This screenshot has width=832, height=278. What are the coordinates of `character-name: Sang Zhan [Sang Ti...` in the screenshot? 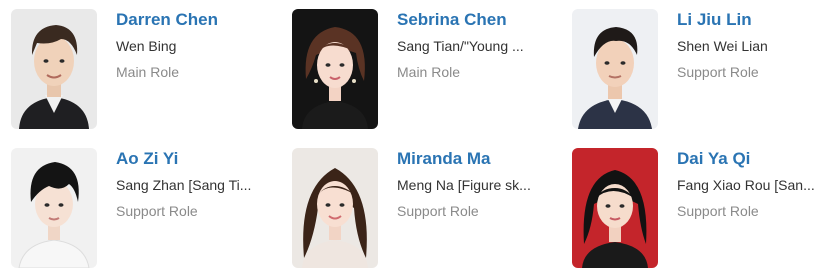 It's located at (184, 185).